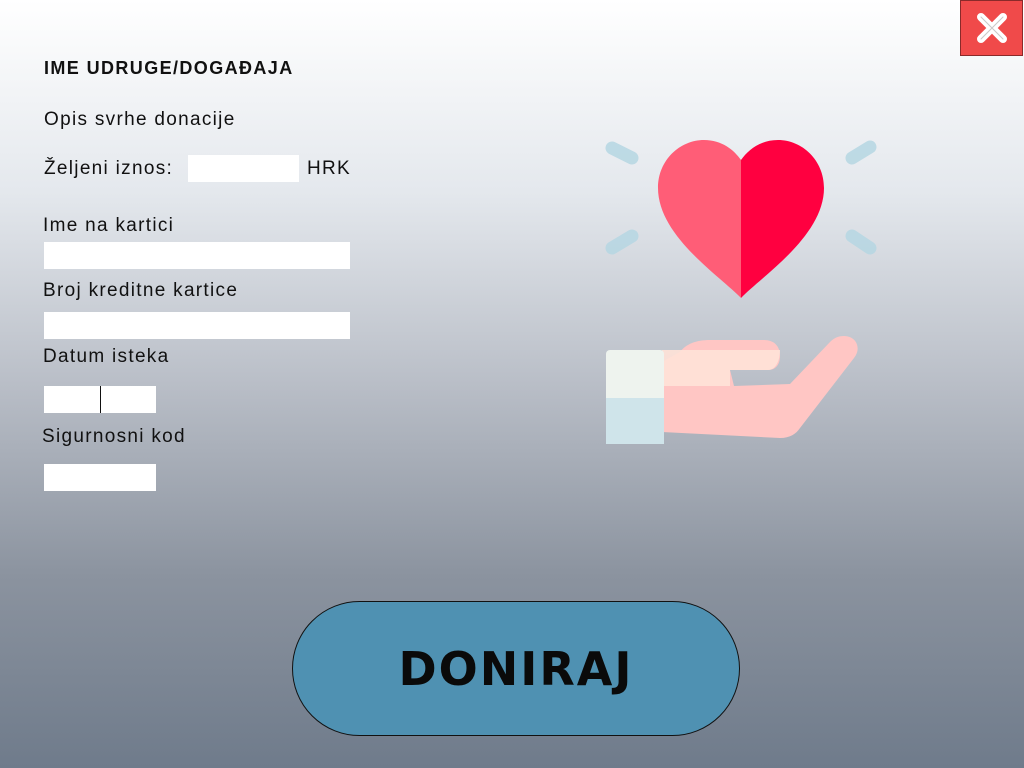  Describe the element at coordinates (128, 399) in the screenshot. I see `expiry-year-input` at that location.